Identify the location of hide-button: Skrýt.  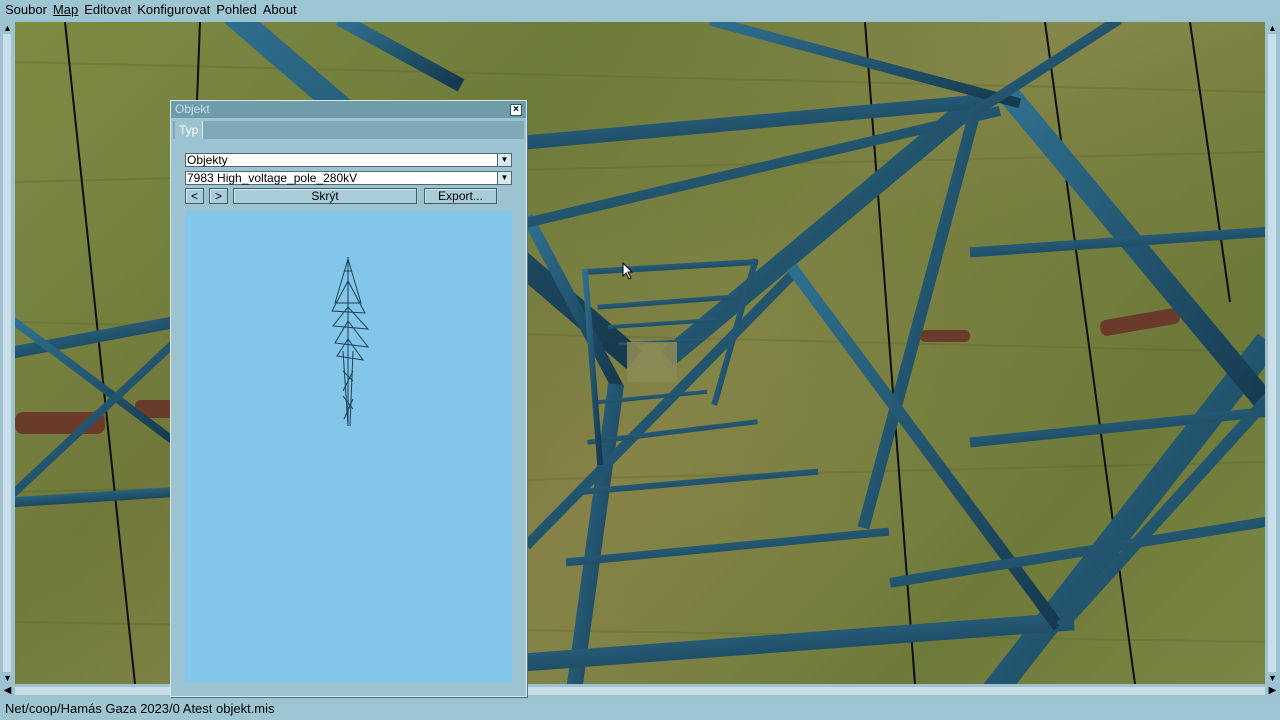
(325, 196).